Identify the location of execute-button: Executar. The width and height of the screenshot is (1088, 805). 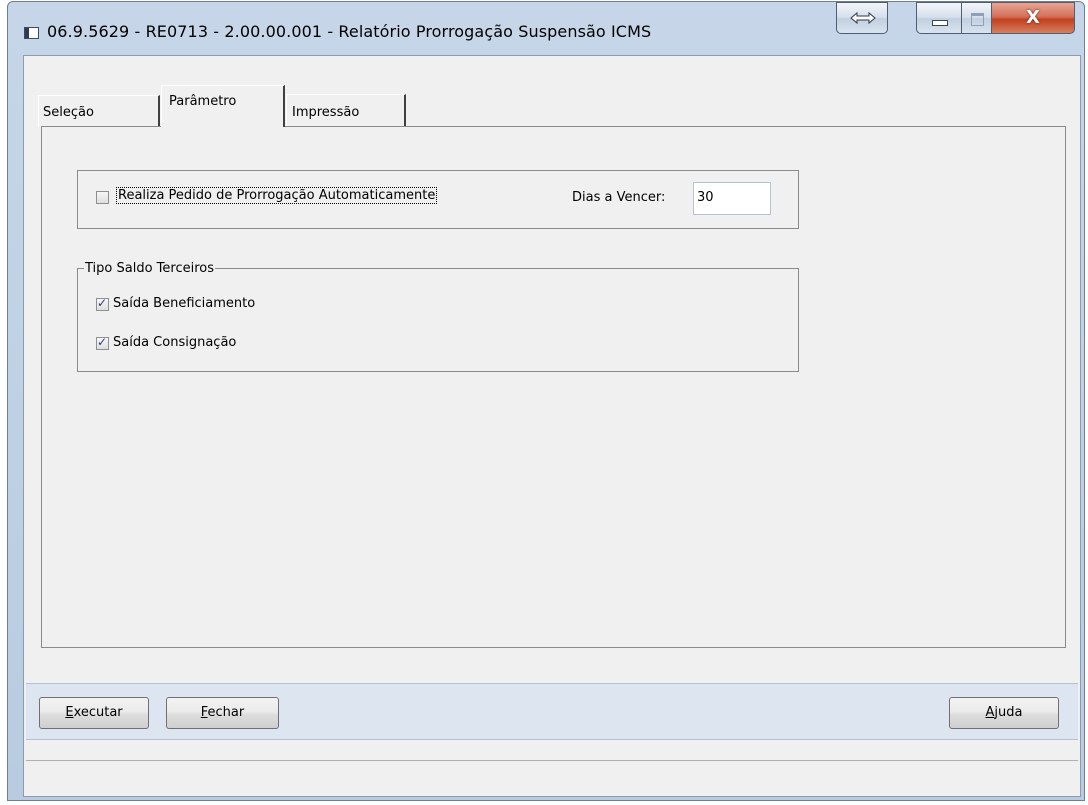
(94, 713).